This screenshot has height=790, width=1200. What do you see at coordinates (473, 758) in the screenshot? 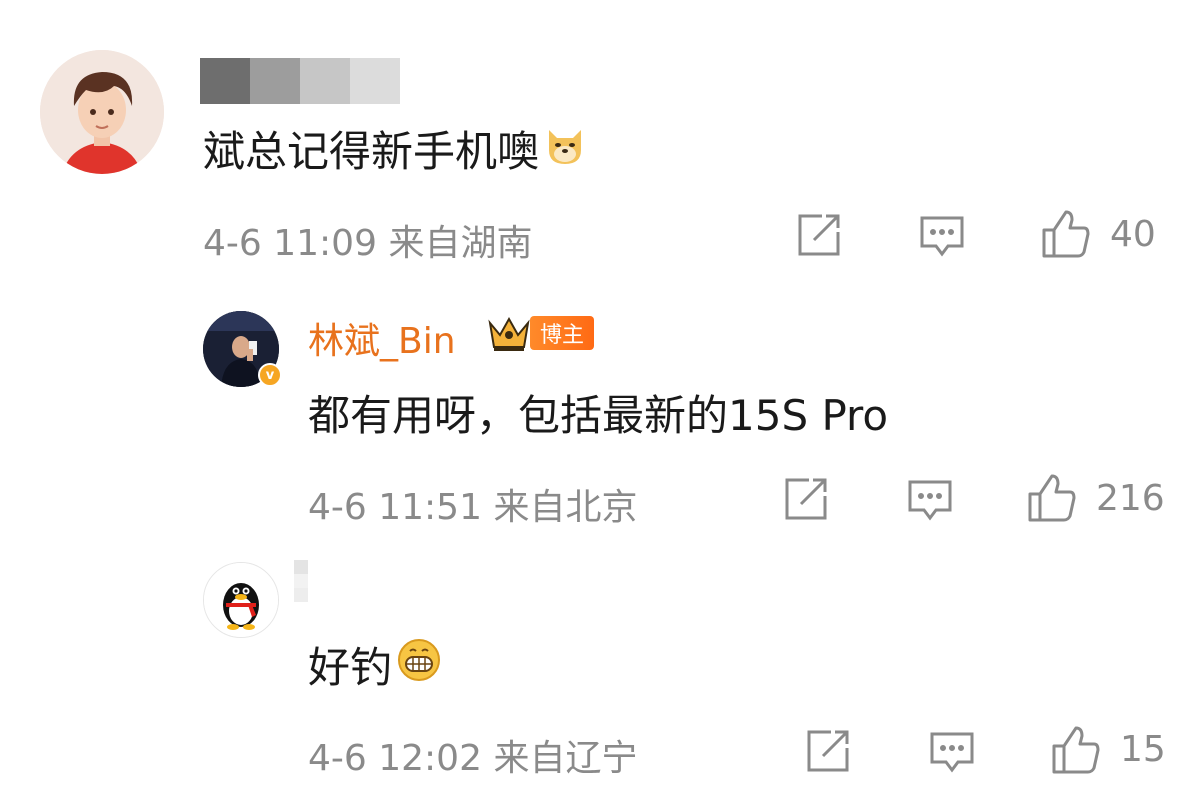
I see `comment-meta: 4-6 12:02 来自辽宁` at bounding box center [473, 758].